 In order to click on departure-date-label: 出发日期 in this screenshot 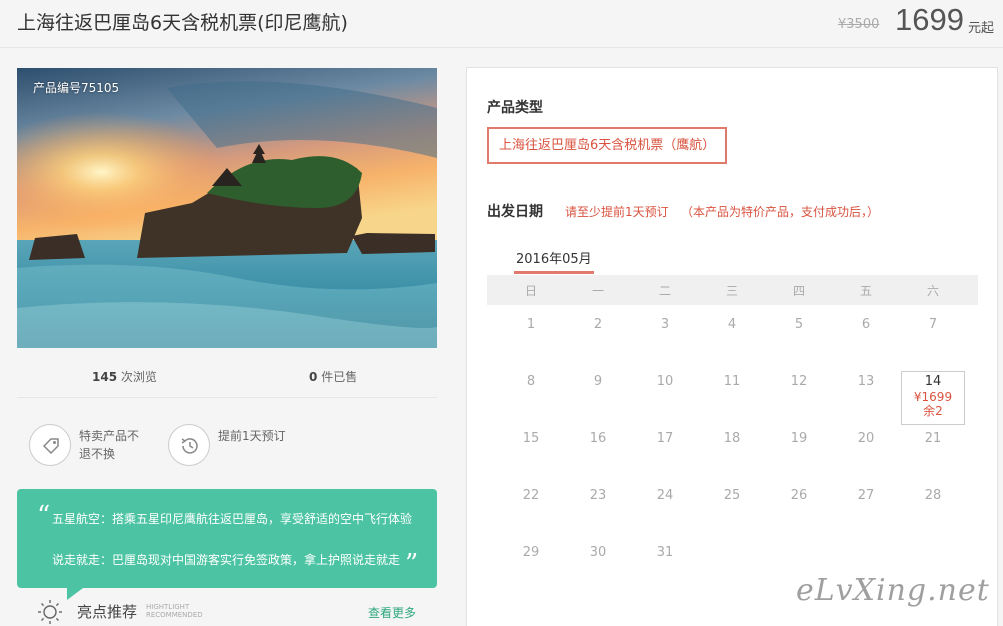, I will do `click(515, 212)`.